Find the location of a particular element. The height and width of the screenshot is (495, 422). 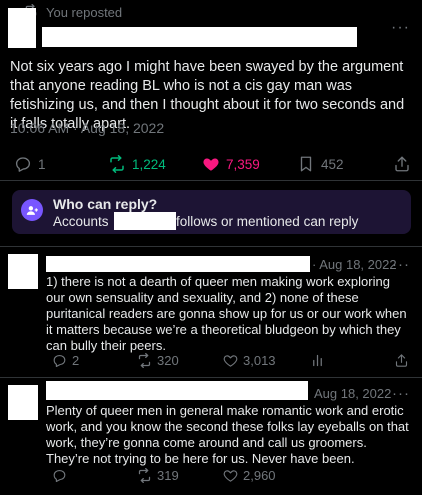

analytics-icon is located at coordinates (317, 360).